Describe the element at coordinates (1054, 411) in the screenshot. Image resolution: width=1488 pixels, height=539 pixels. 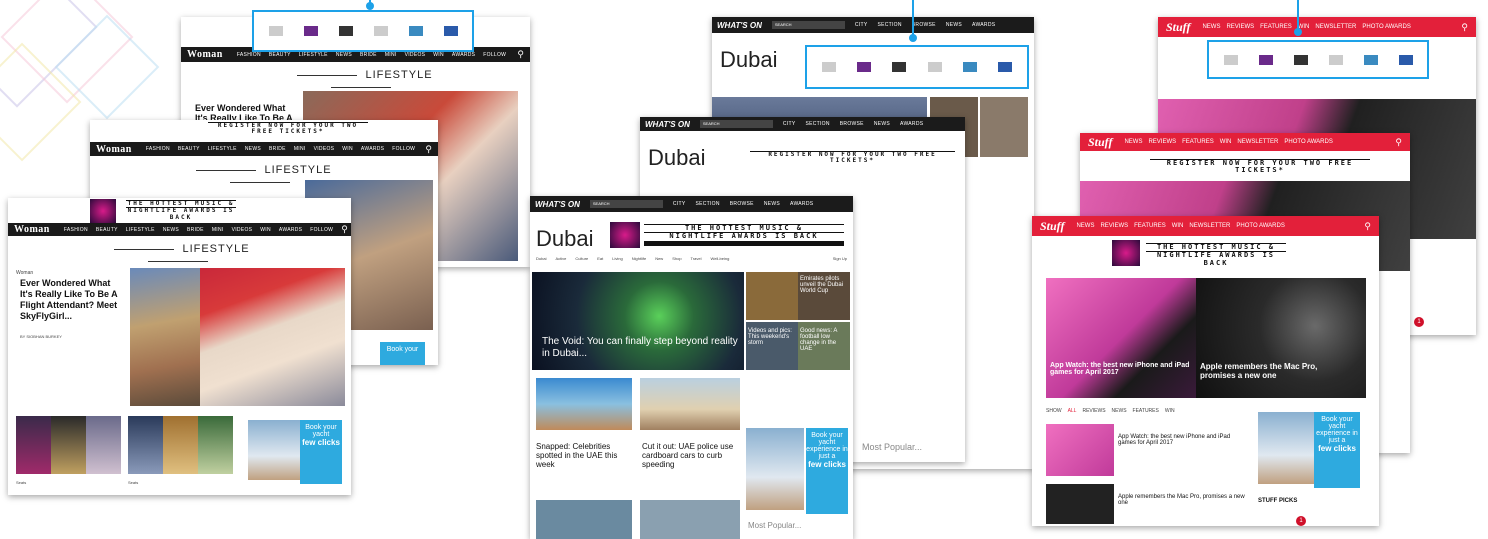
I see `tab-show: SHOW` at that location.